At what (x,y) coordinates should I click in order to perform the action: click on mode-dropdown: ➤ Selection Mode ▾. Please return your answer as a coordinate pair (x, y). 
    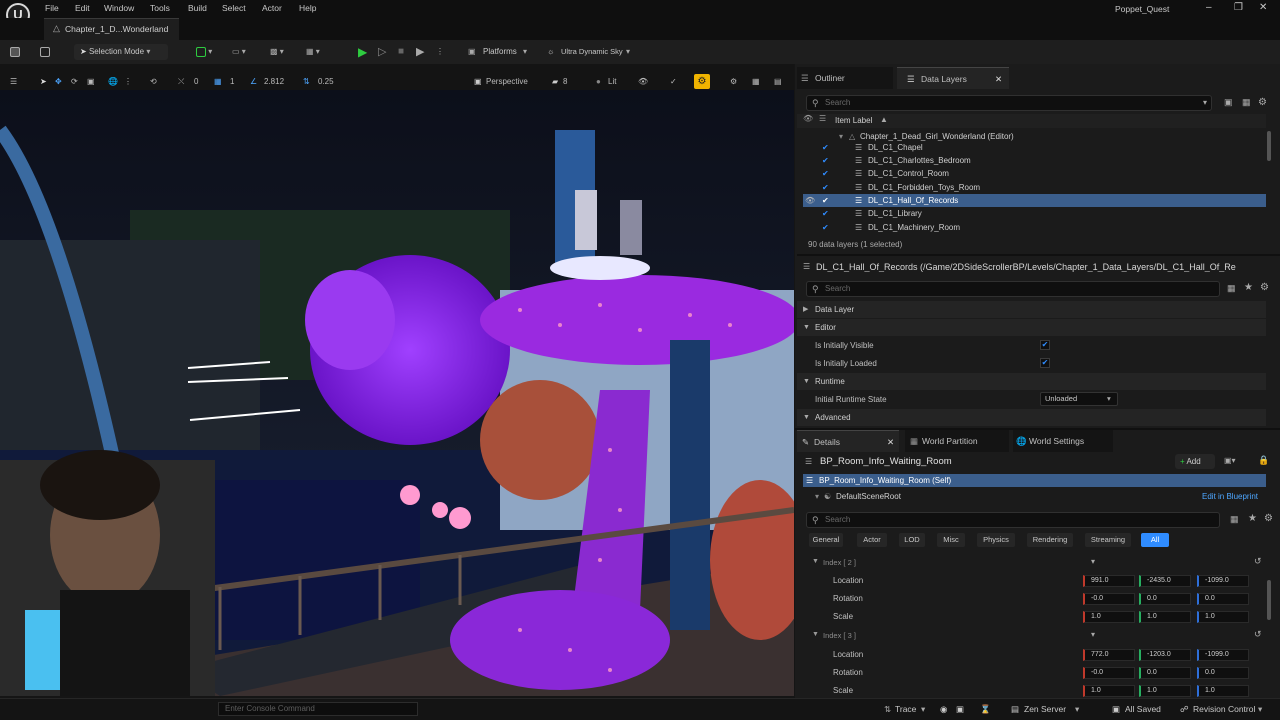
    Looking at the image, I should click on (121, 52).